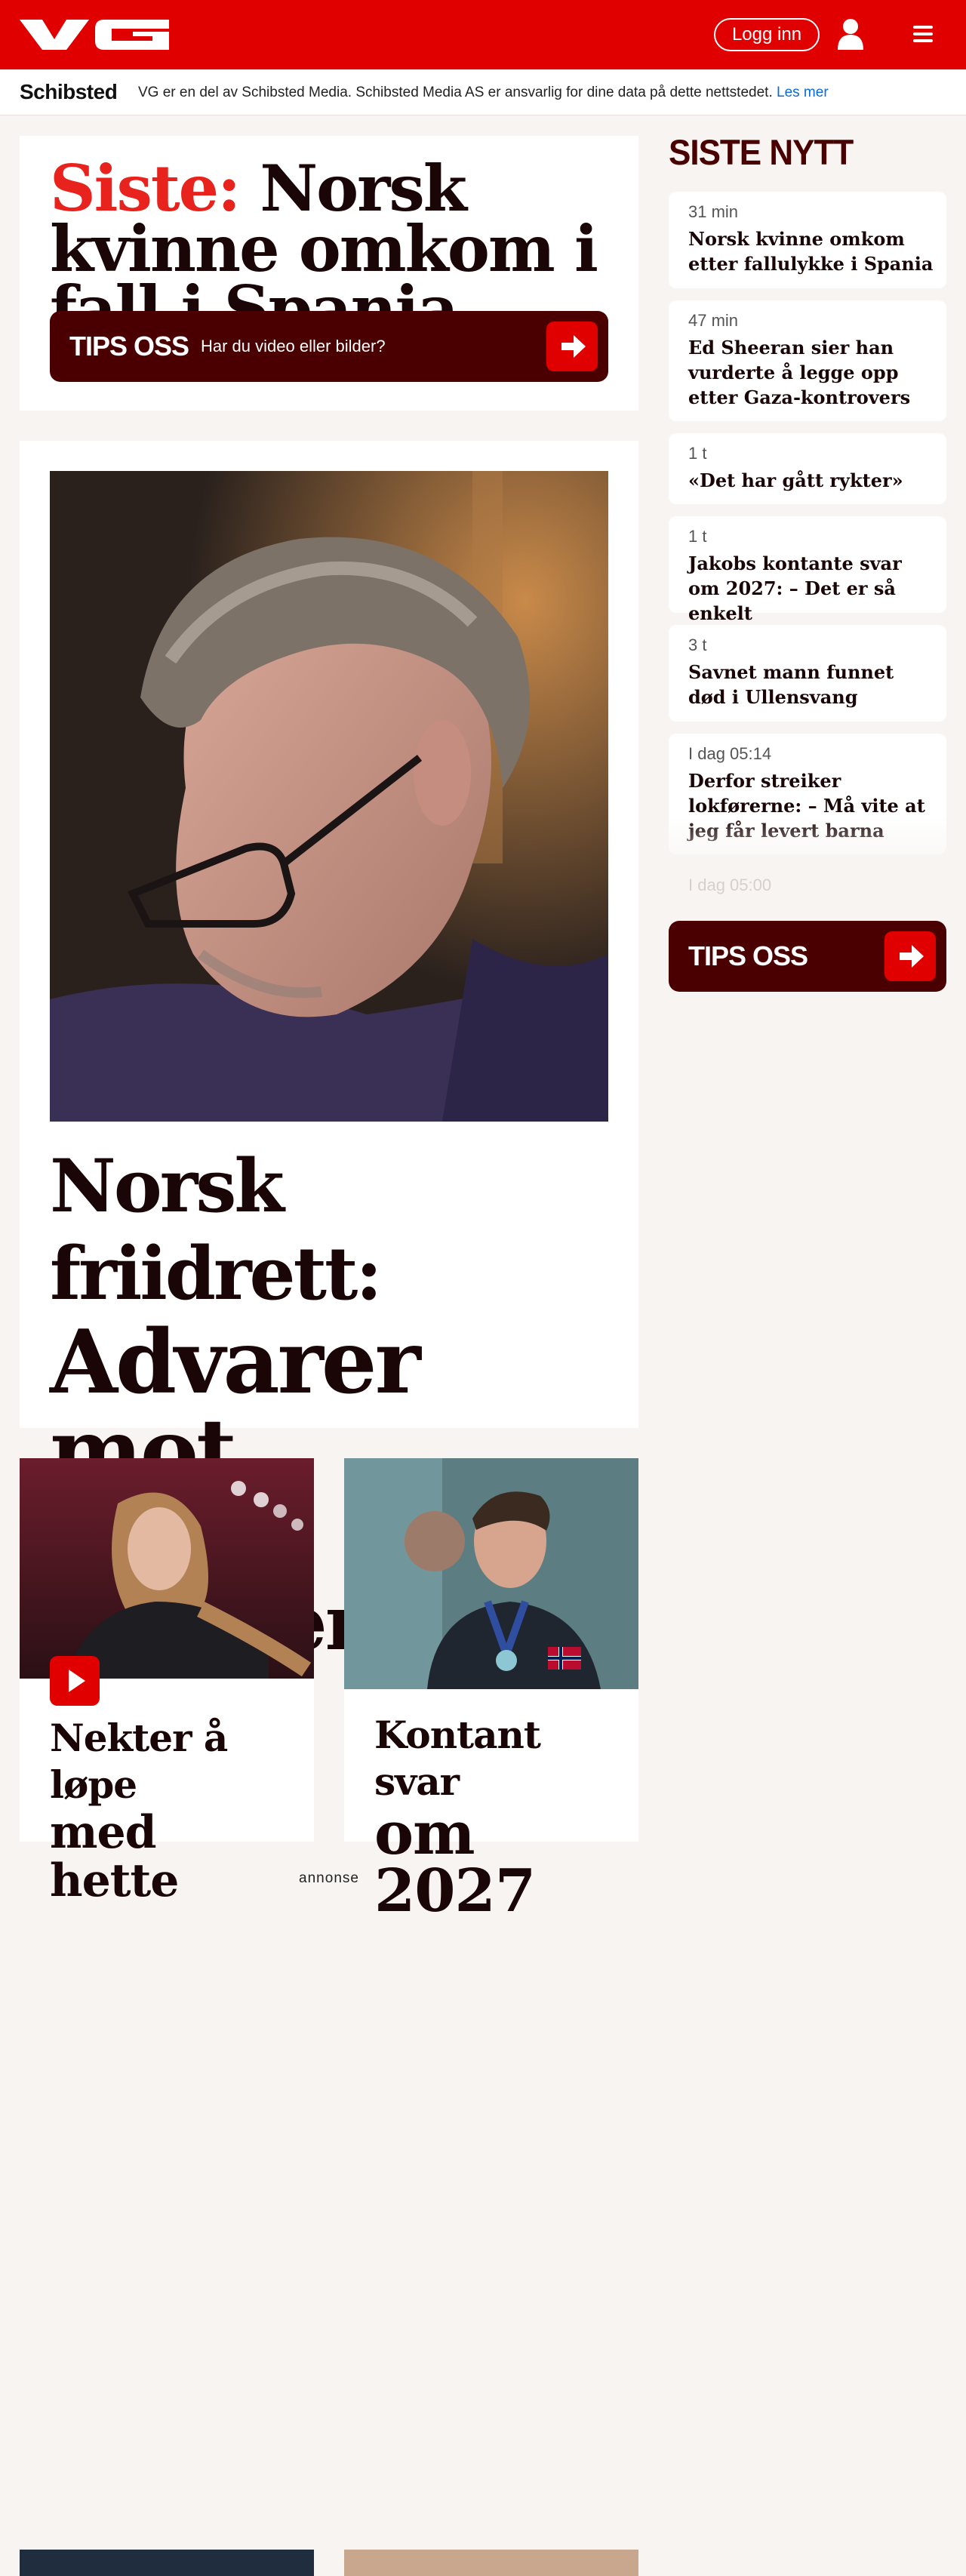  I want to click on hero-photo, so click(329, 796).